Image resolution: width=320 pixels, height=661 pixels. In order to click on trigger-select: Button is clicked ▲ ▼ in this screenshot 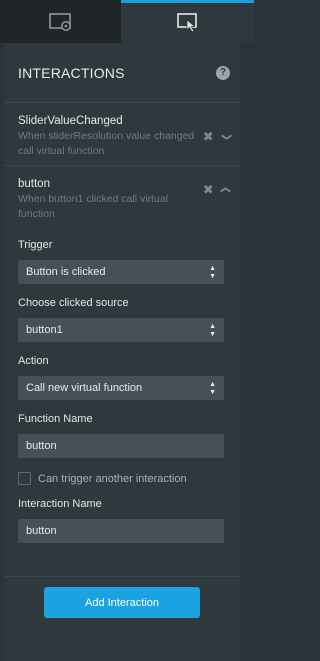, I will do `click(121, 272)`.